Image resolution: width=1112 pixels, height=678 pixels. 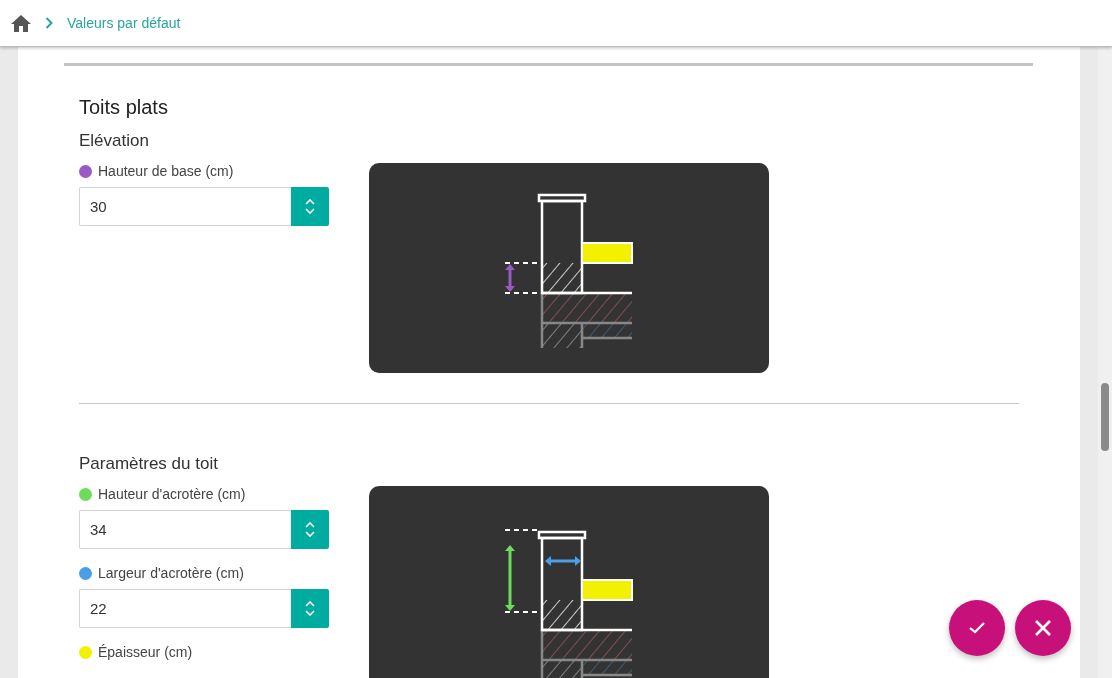 What do you see at coordinates (171, 573) in the screenshot?
I see `field-label: Largeur d'acrotère (cm)` at bounding box center [171, 573].